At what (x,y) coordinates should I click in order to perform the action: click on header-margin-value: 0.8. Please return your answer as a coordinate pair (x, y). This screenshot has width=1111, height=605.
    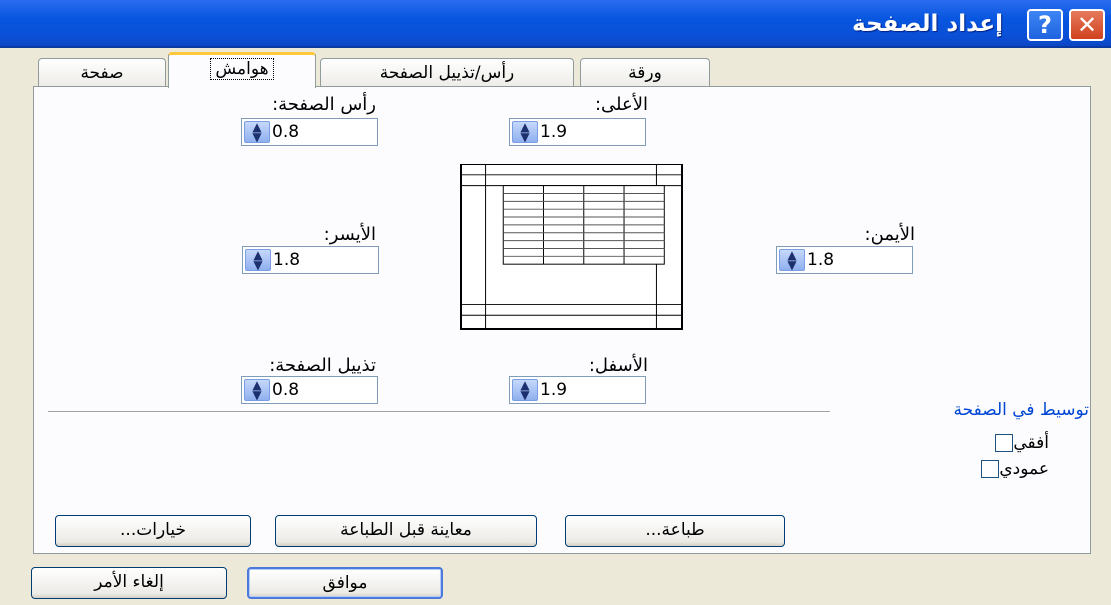
    Looking at the image, I should click on (286, 132).